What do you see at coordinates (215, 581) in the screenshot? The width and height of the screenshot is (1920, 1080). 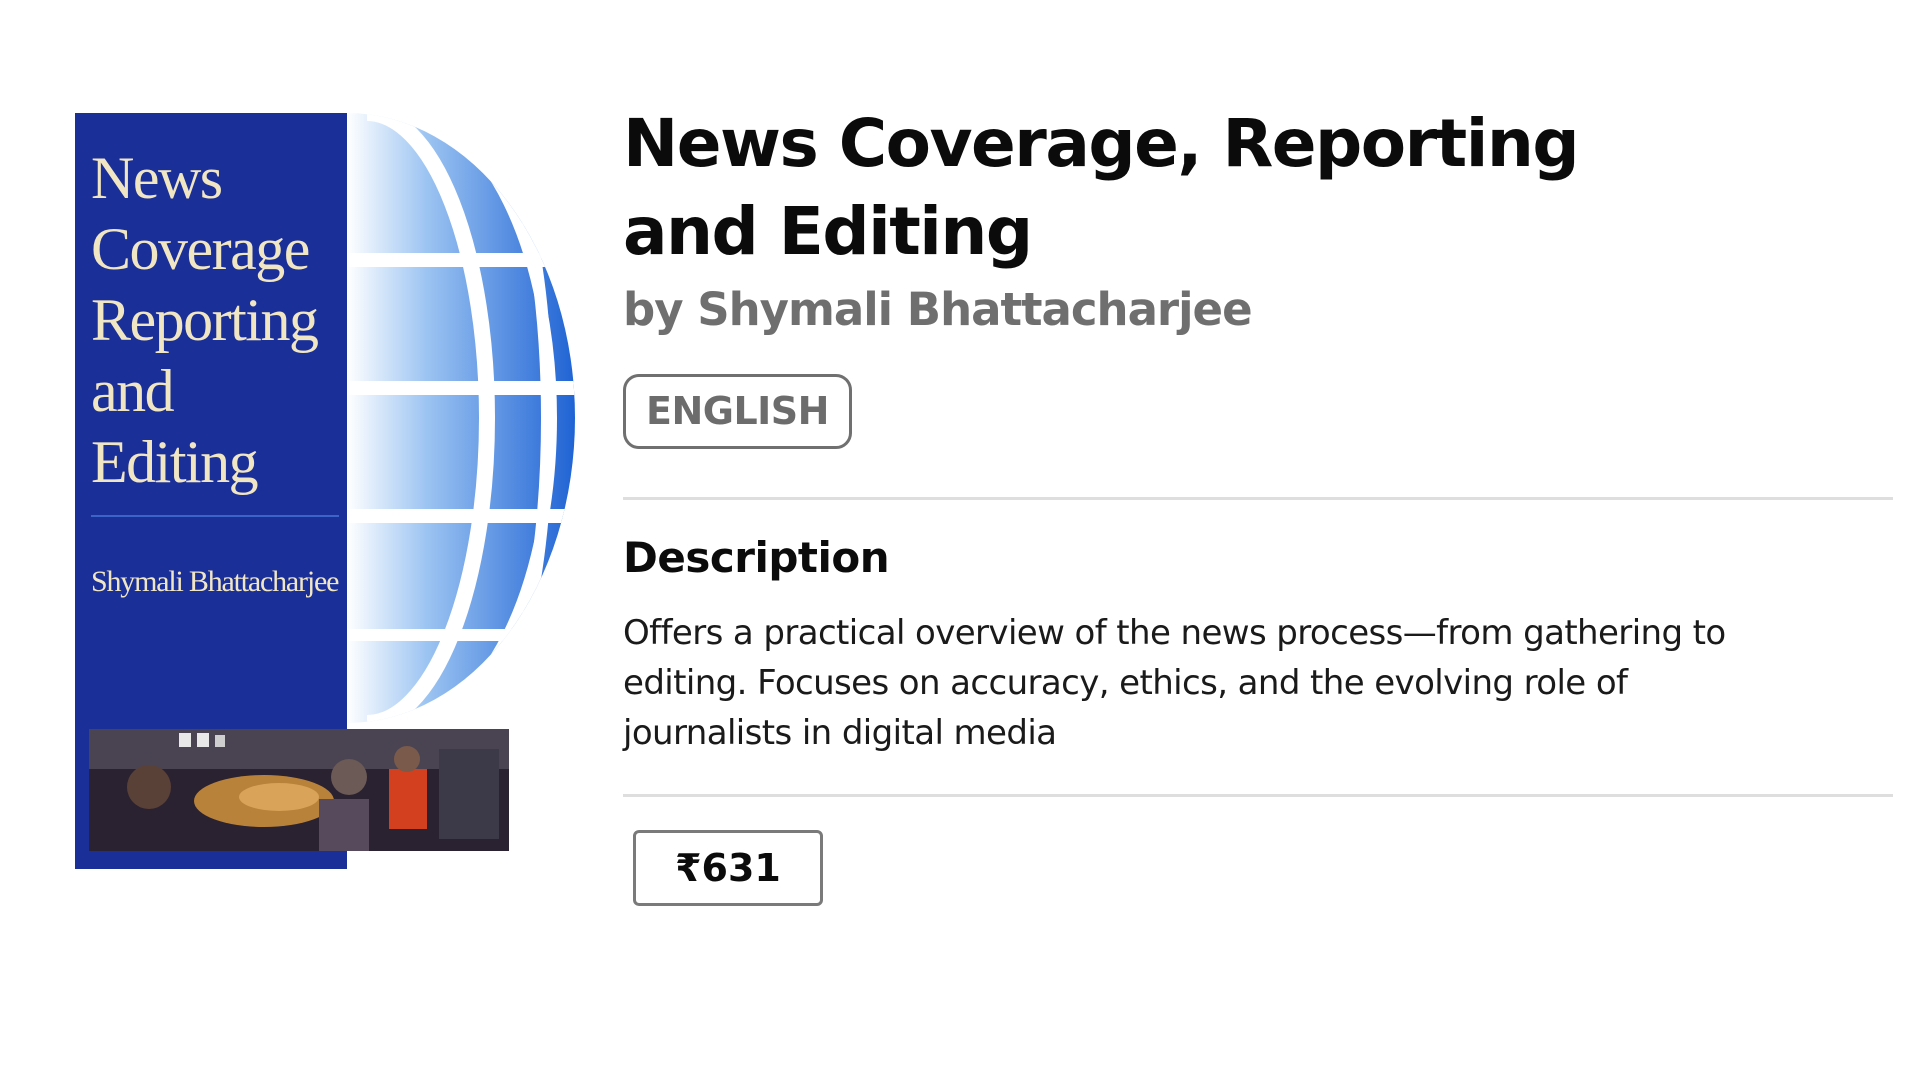 I see `cover-author: Shymali Bhattacharjee` at bounding box center [215, 581].